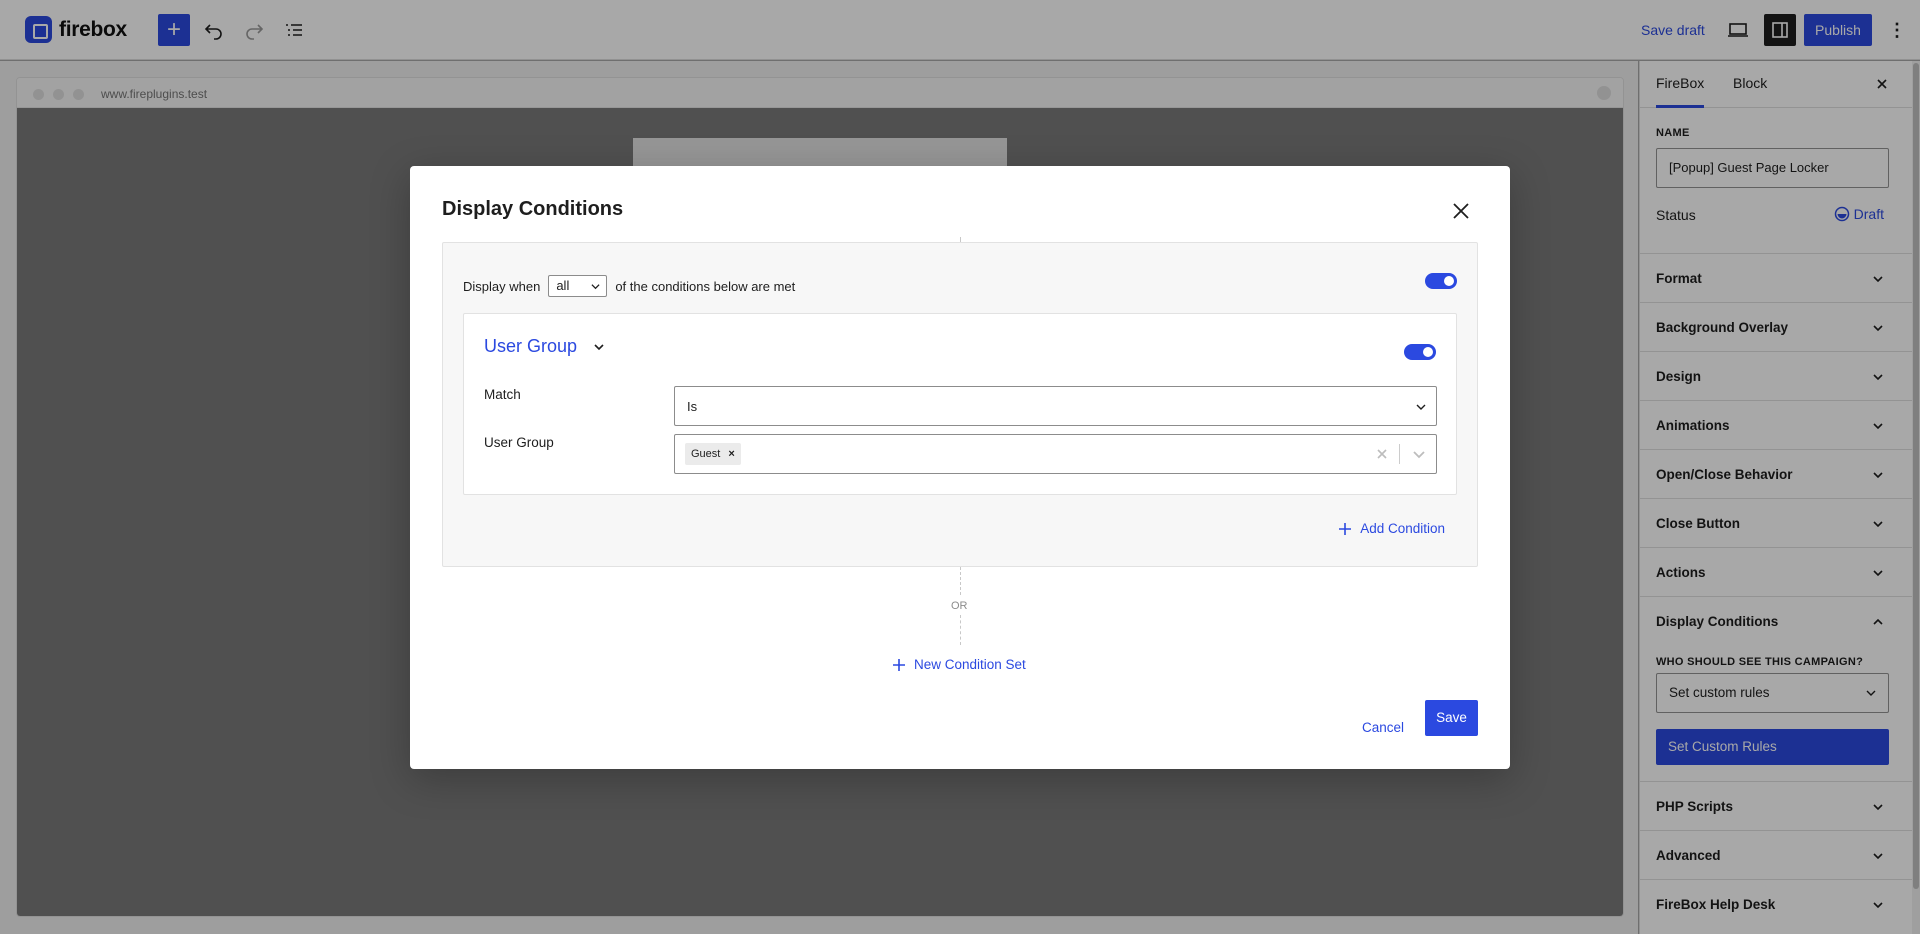 The image size is (1920, 934). What do you see at coordinates (1399, 454) in the screenshot?
I see `select-separator` at bounding box center [1399, 454].